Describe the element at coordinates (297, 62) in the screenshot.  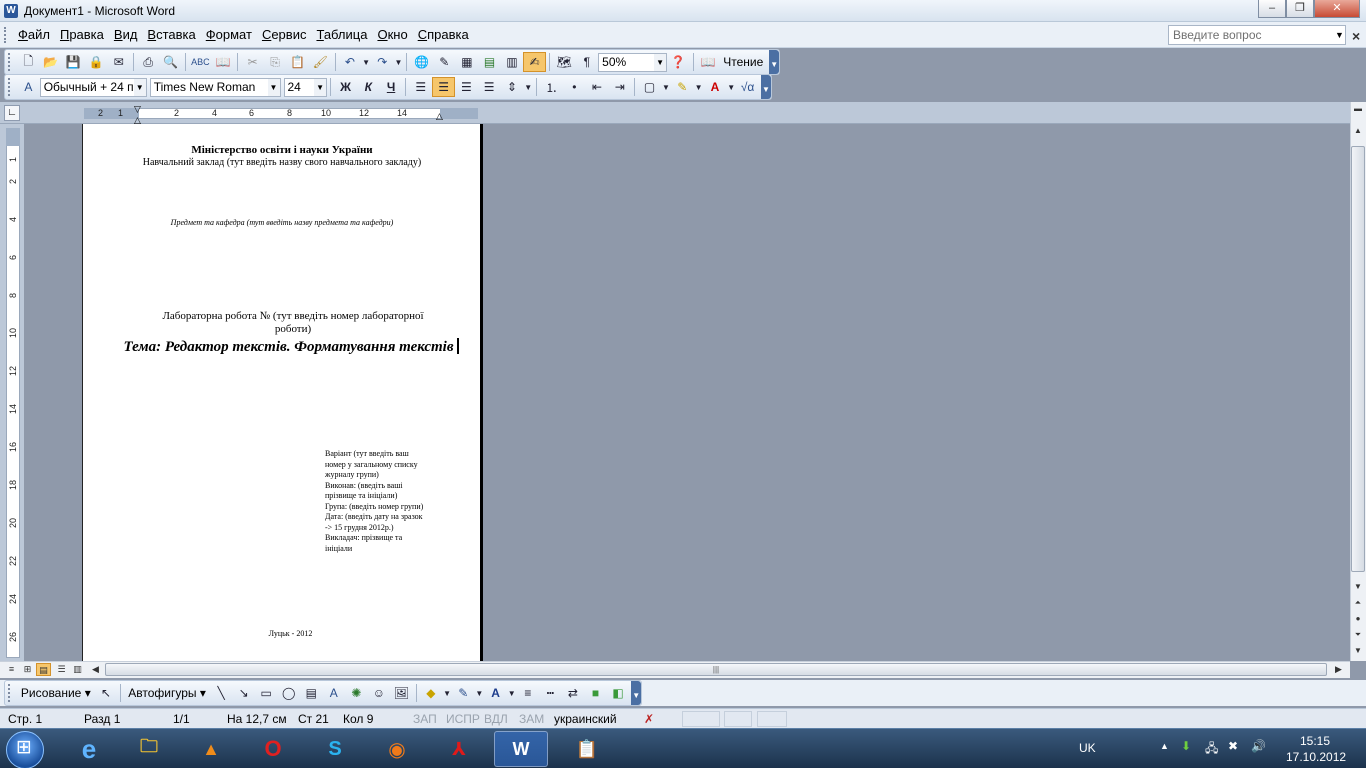
I see `paste-icon: 📋` at that location.